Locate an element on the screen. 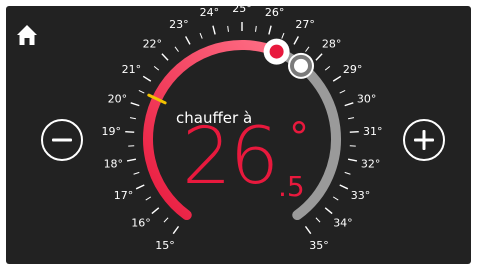 The width and height of the screenshot is (477, 270). current-temperature-indicator is located at coordinates (301, 65).